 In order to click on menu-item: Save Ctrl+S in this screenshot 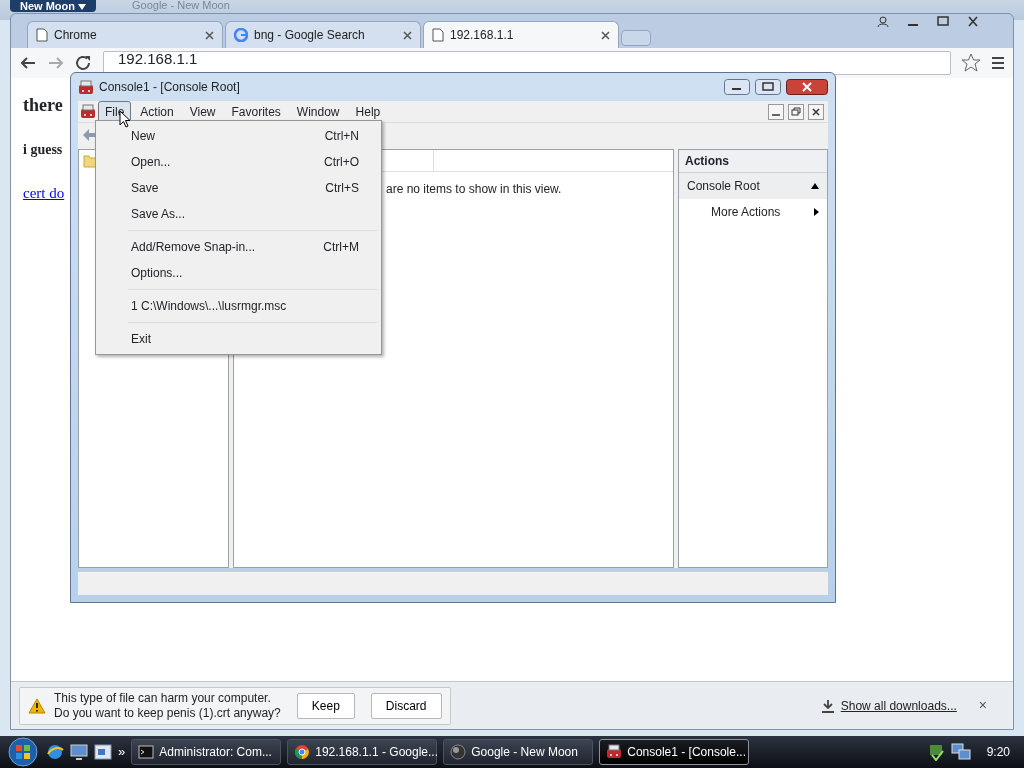, I will do `click(238, 188)`.